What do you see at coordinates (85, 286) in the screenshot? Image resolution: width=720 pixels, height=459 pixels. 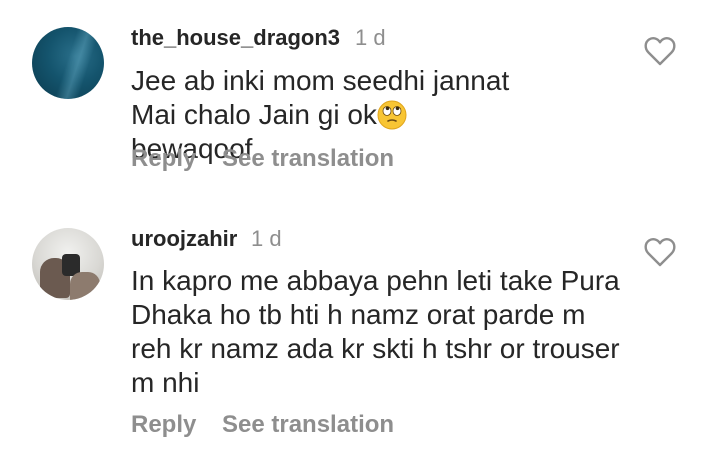 I see `avatar-photo-figure` at bounding box center [85, 286].